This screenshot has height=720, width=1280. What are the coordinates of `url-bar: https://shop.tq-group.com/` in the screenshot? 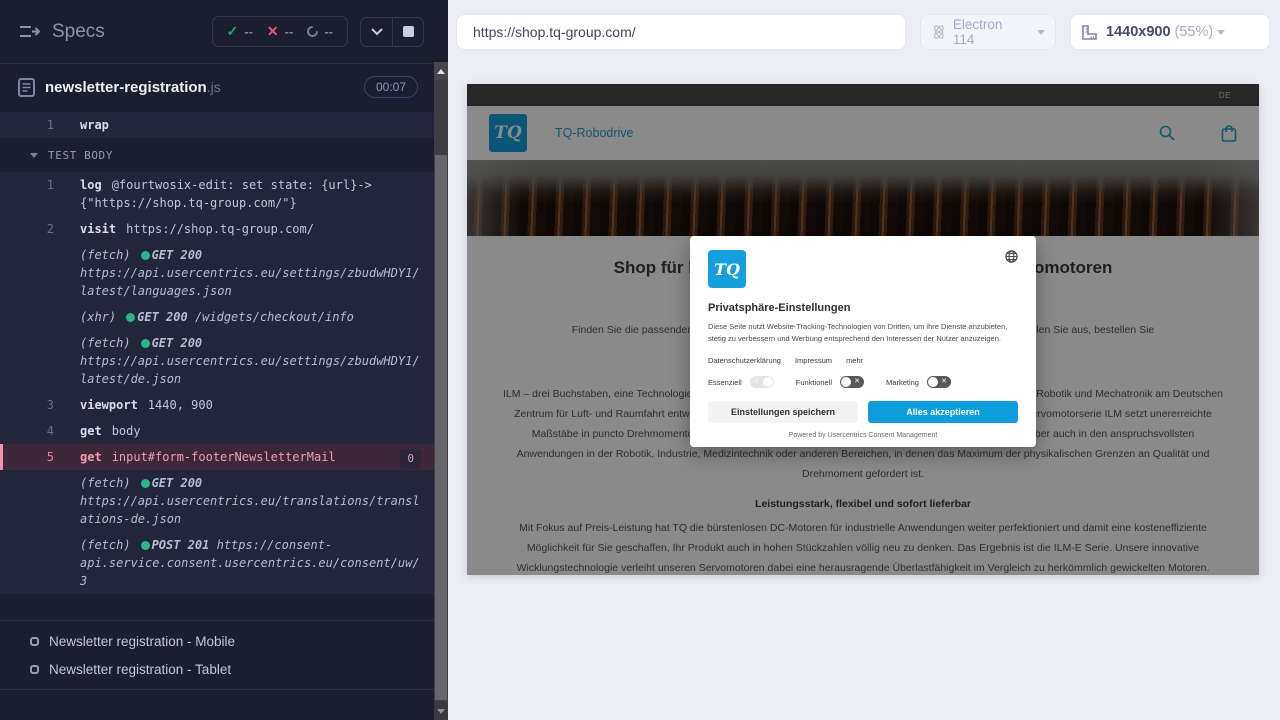 It's located at (681, 32).